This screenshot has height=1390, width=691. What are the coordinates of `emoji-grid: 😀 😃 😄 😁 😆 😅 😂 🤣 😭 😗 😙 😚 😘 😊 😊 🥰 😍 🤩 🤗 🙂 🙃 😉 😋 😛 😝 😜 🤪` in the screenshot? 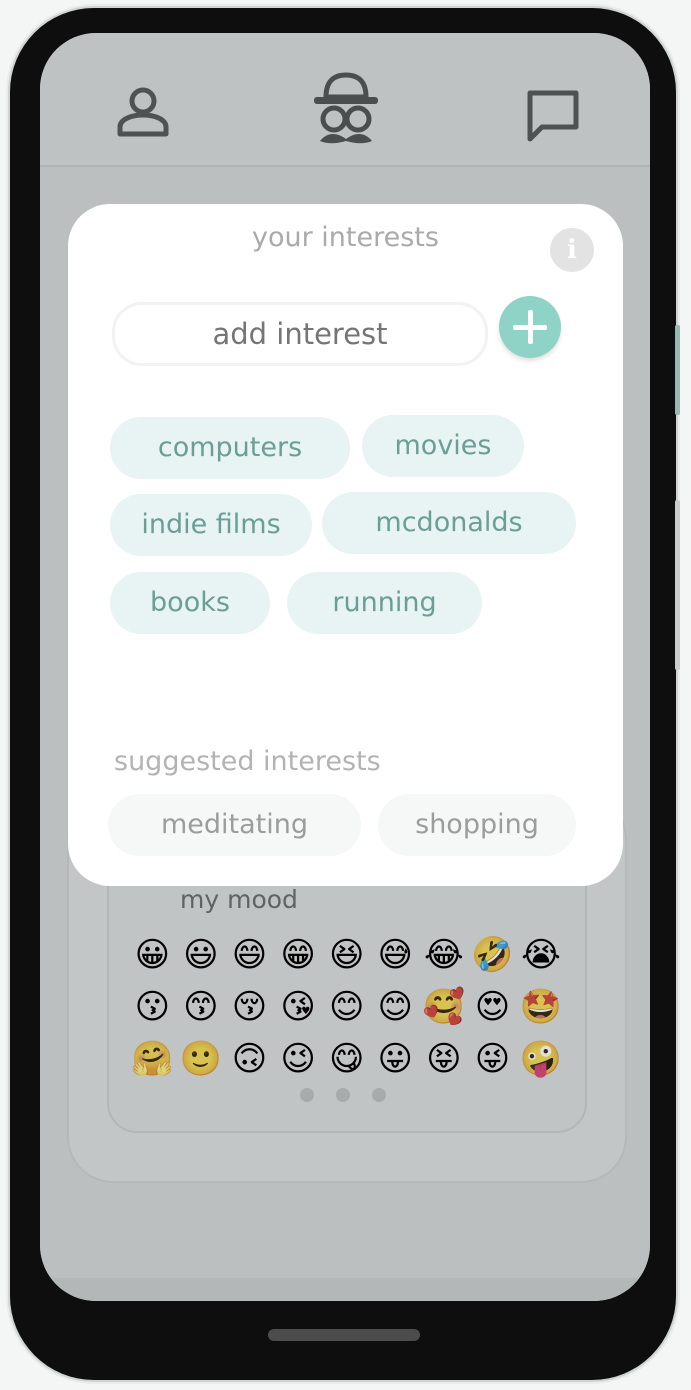 It's located at (348, 1007).